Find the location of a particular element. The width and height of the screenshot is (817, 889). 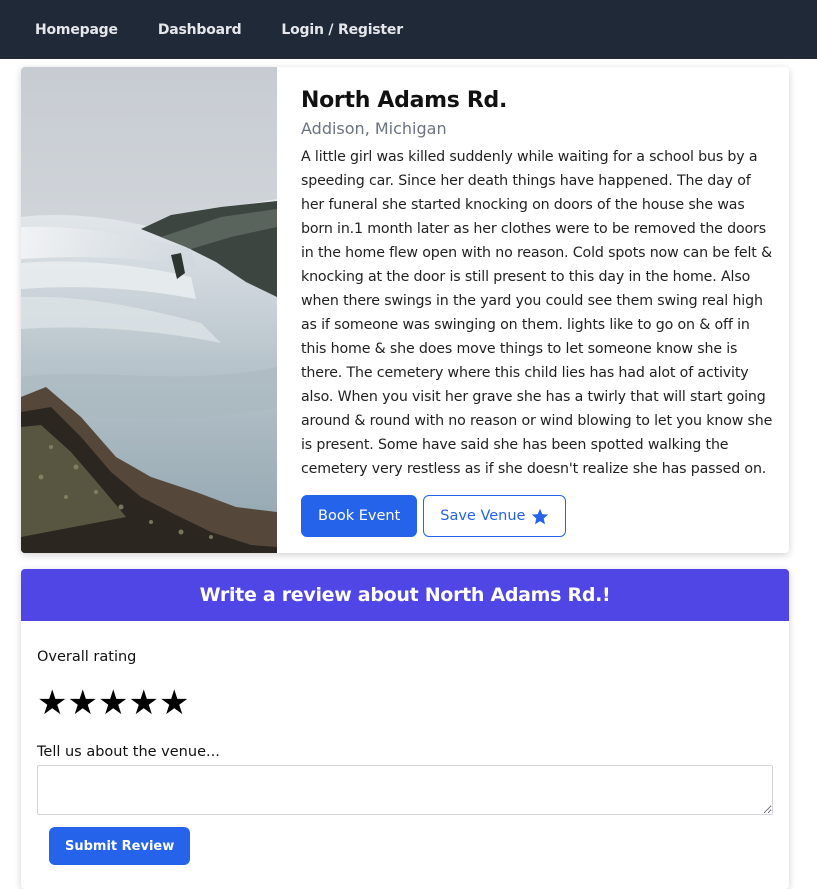

top-navbar: Homepage Dashboard Login / Register is located at coordinates (408, 29).